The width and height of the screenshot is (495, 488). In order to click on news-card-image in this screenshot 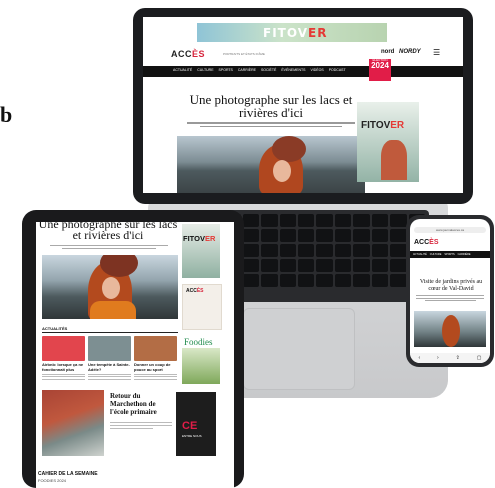, I will do `click(63, 348)`.